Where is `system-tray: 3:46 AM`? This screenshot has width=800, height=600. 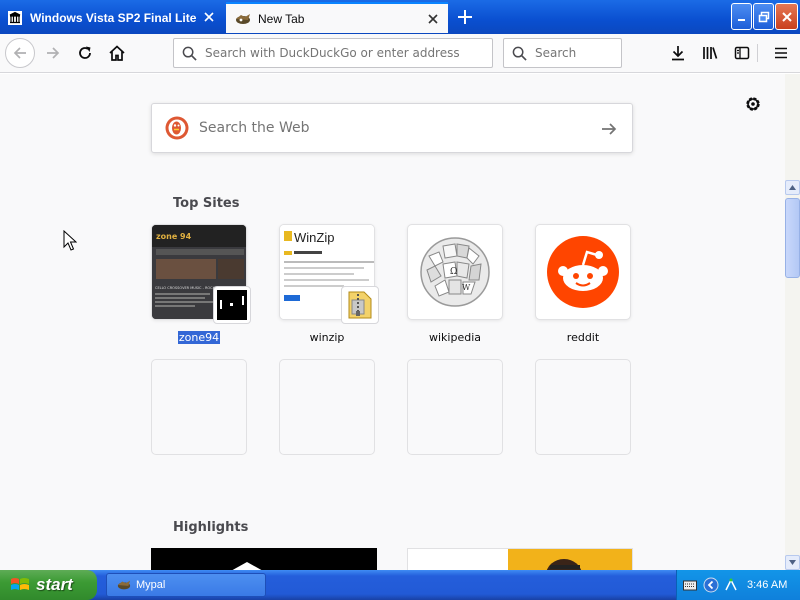
system-tray: 3:46 AM is located at coordinates (738, 585).